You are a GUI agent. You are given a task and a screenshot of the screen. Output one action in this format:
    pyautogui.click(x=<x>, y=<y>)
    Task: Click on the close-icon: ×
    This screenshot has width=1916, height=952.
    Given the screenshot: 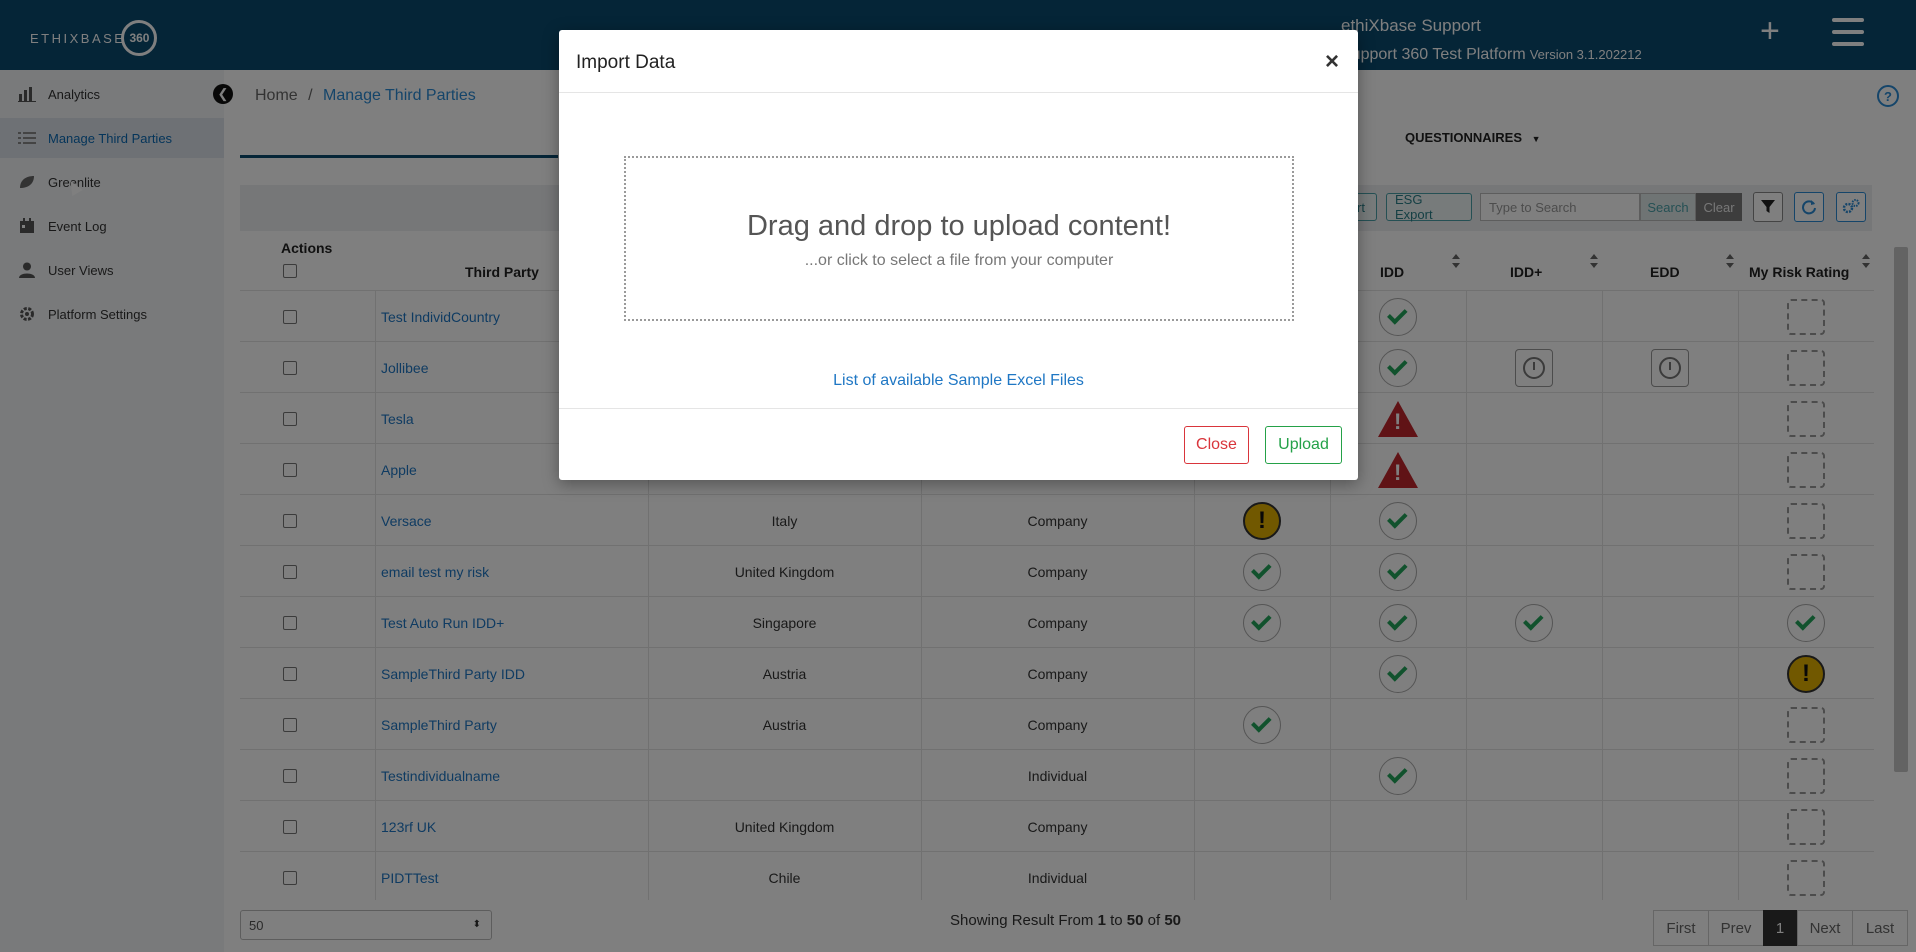 What is the action you would take?
    pyautogui.click(x=1332, y=62)
    